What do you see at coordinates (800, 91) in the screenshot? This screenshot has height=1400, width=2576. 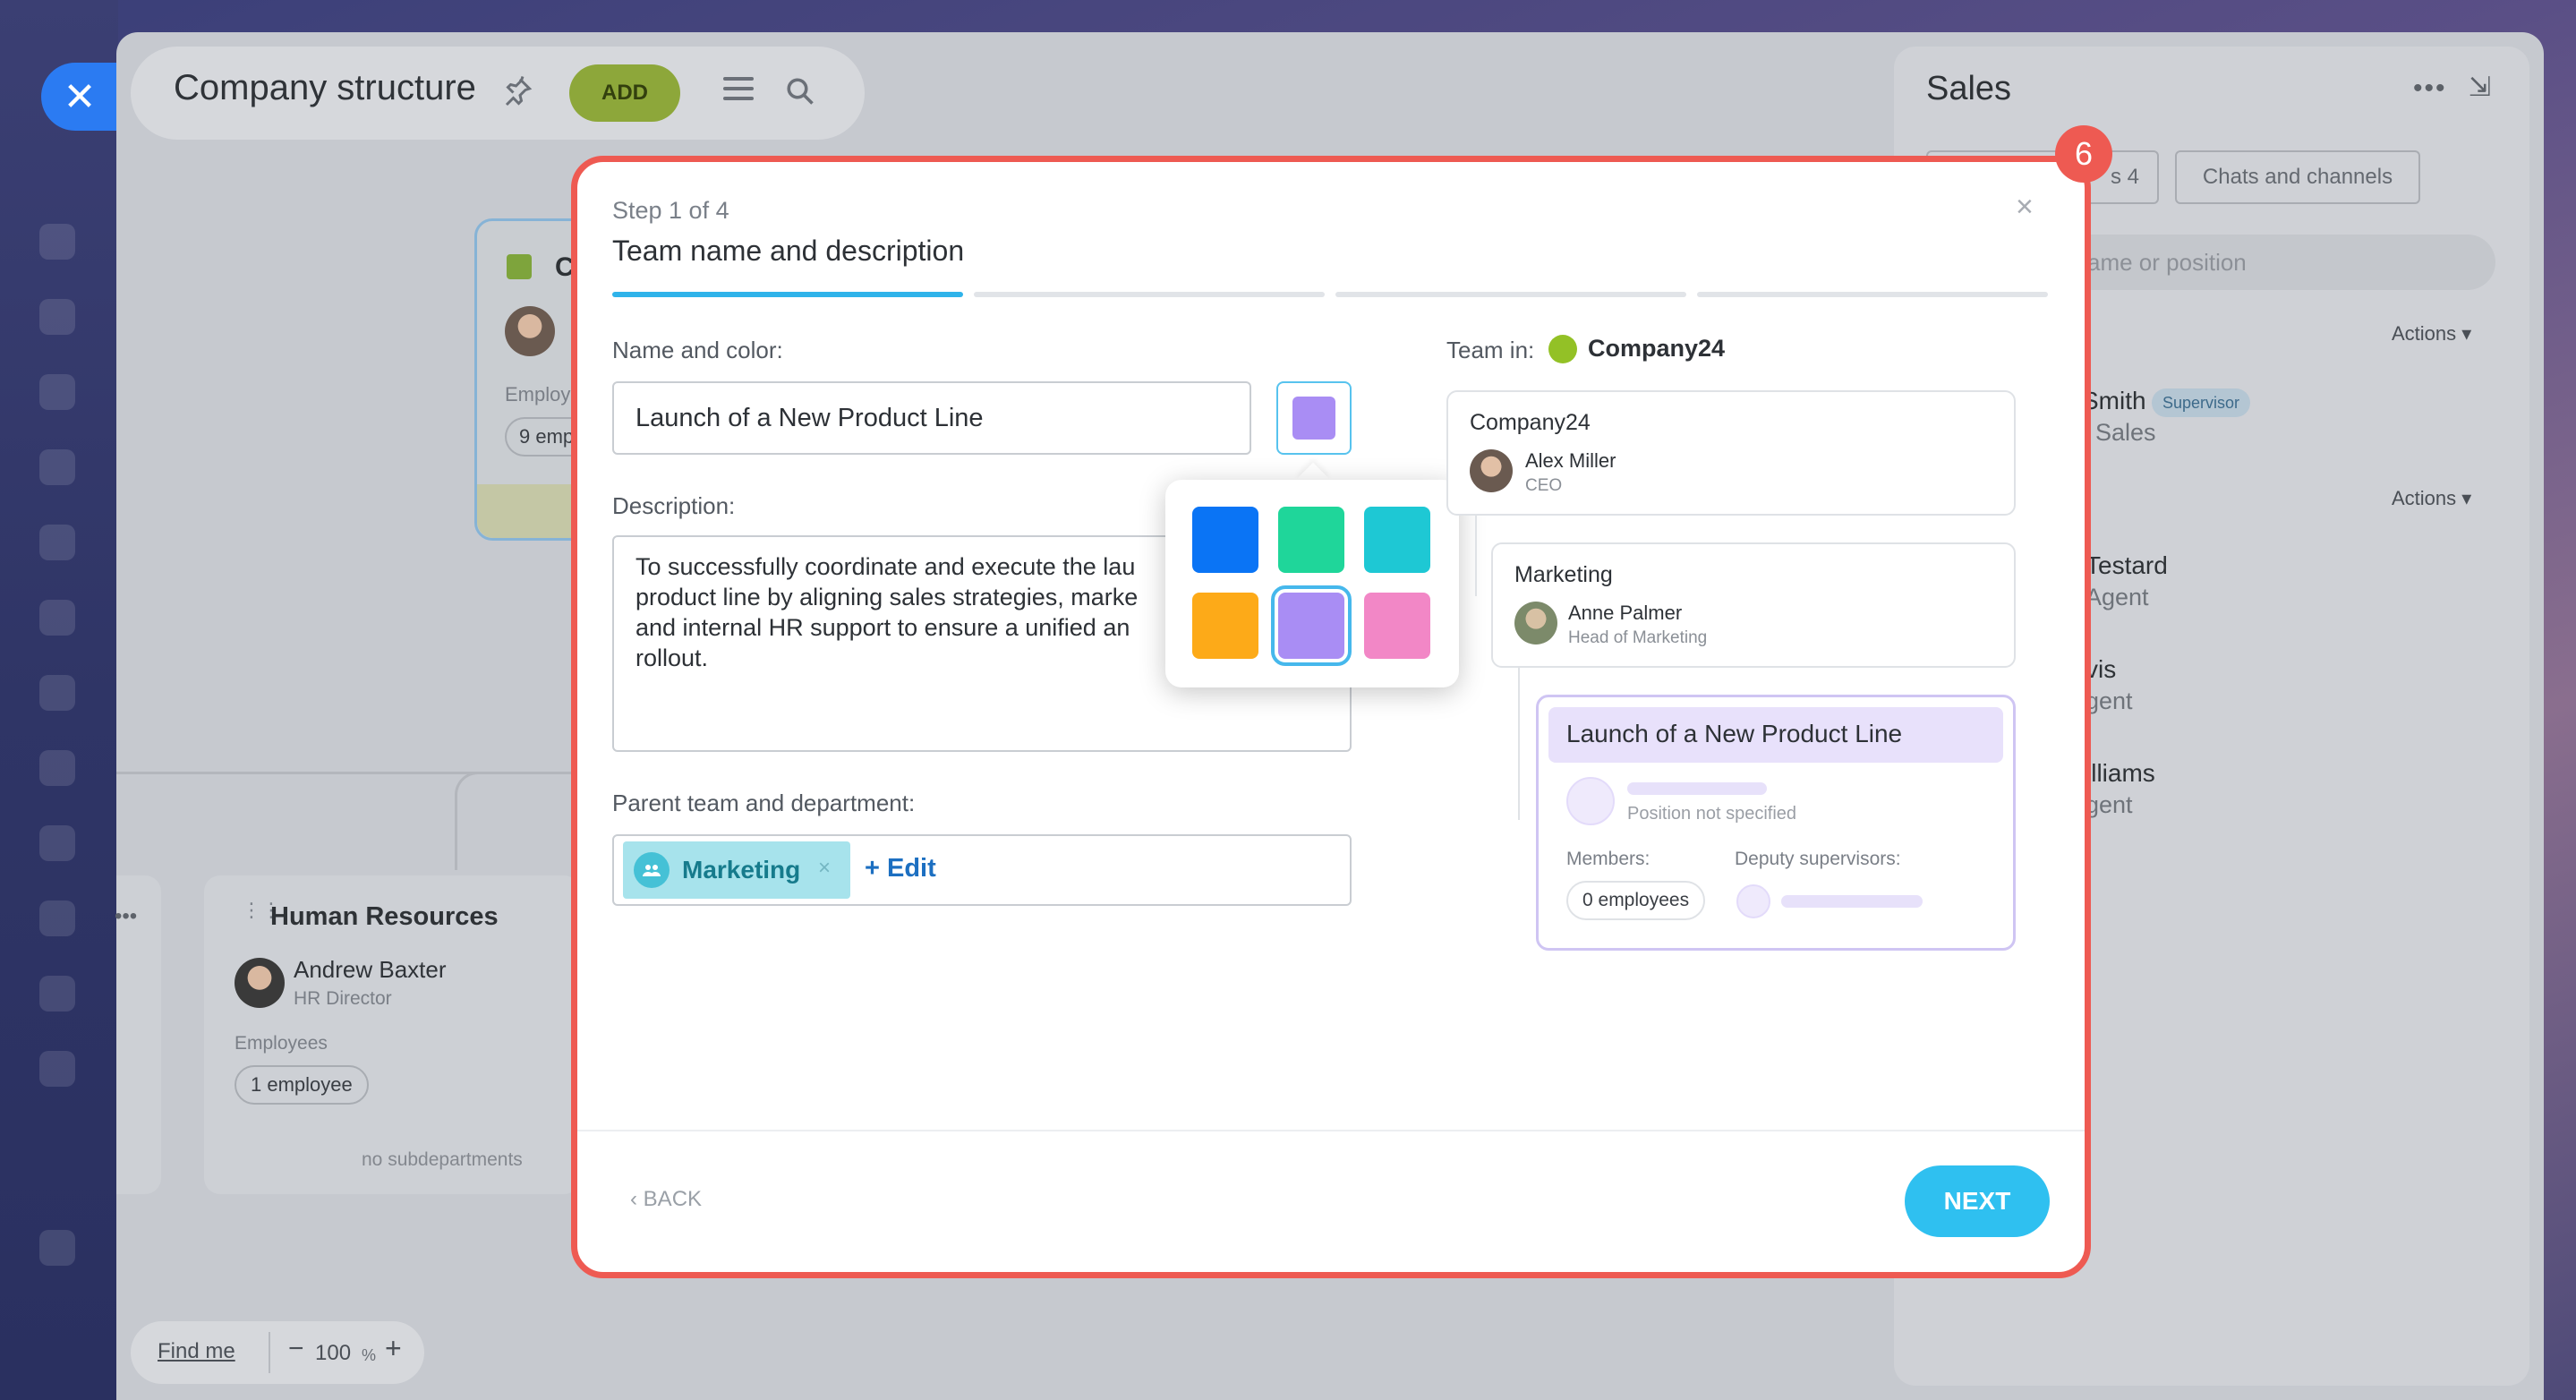 I see `search-icon` at bounding box center [800, 91].